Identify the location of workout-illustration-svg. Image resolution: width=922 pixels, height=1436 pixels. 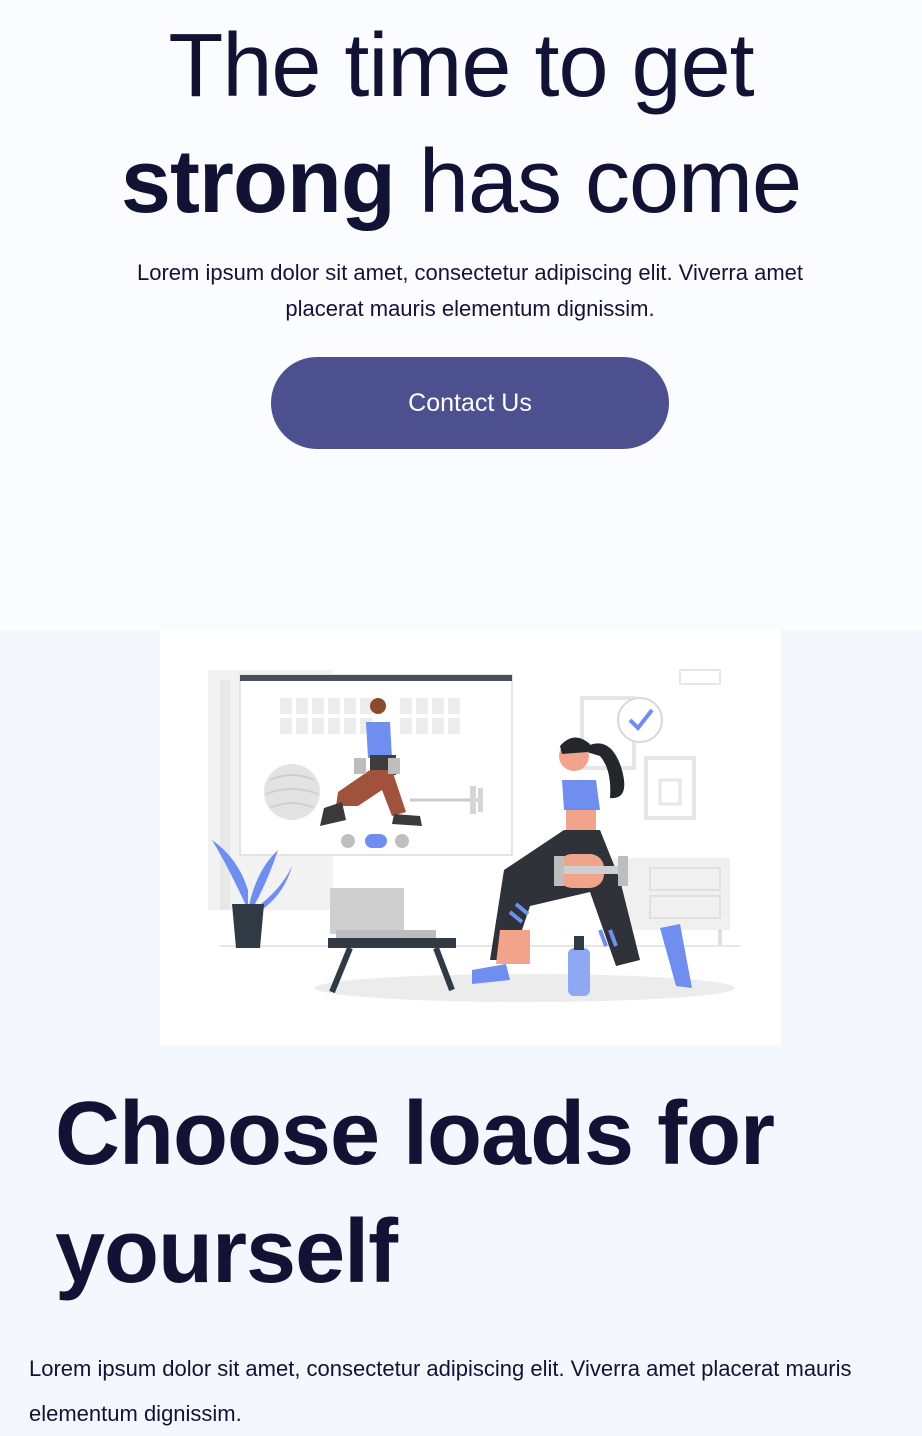
(474, 835).